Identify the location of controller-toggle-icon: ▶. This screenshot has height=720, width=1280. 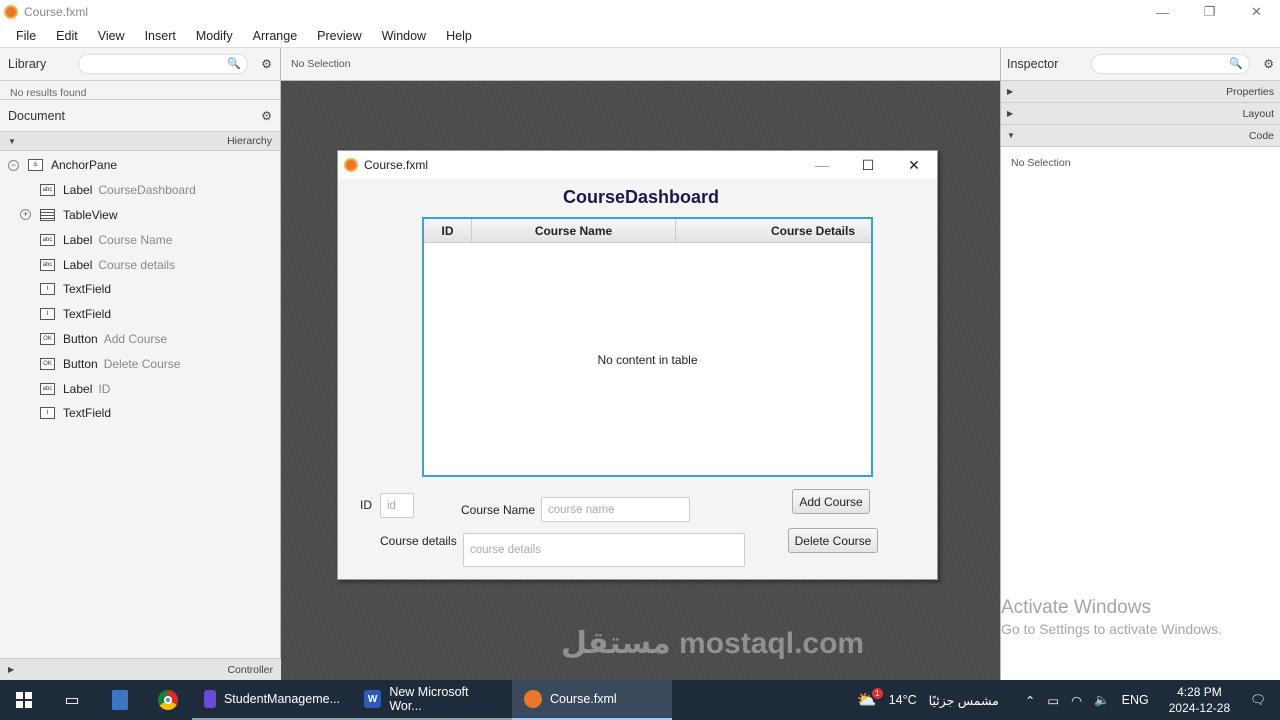
(11, 669).